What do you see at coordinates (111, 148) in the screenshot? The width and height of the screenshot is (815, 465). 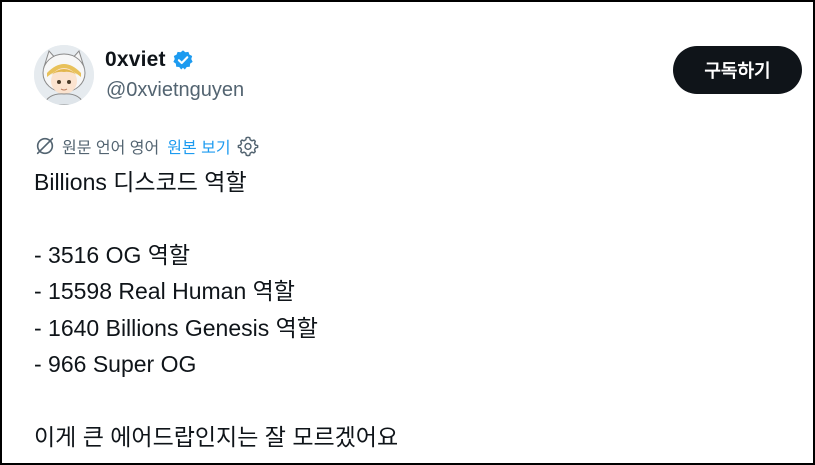 I see `original-language-label: 원문 언어 영어` at bounding box center [111, 148].